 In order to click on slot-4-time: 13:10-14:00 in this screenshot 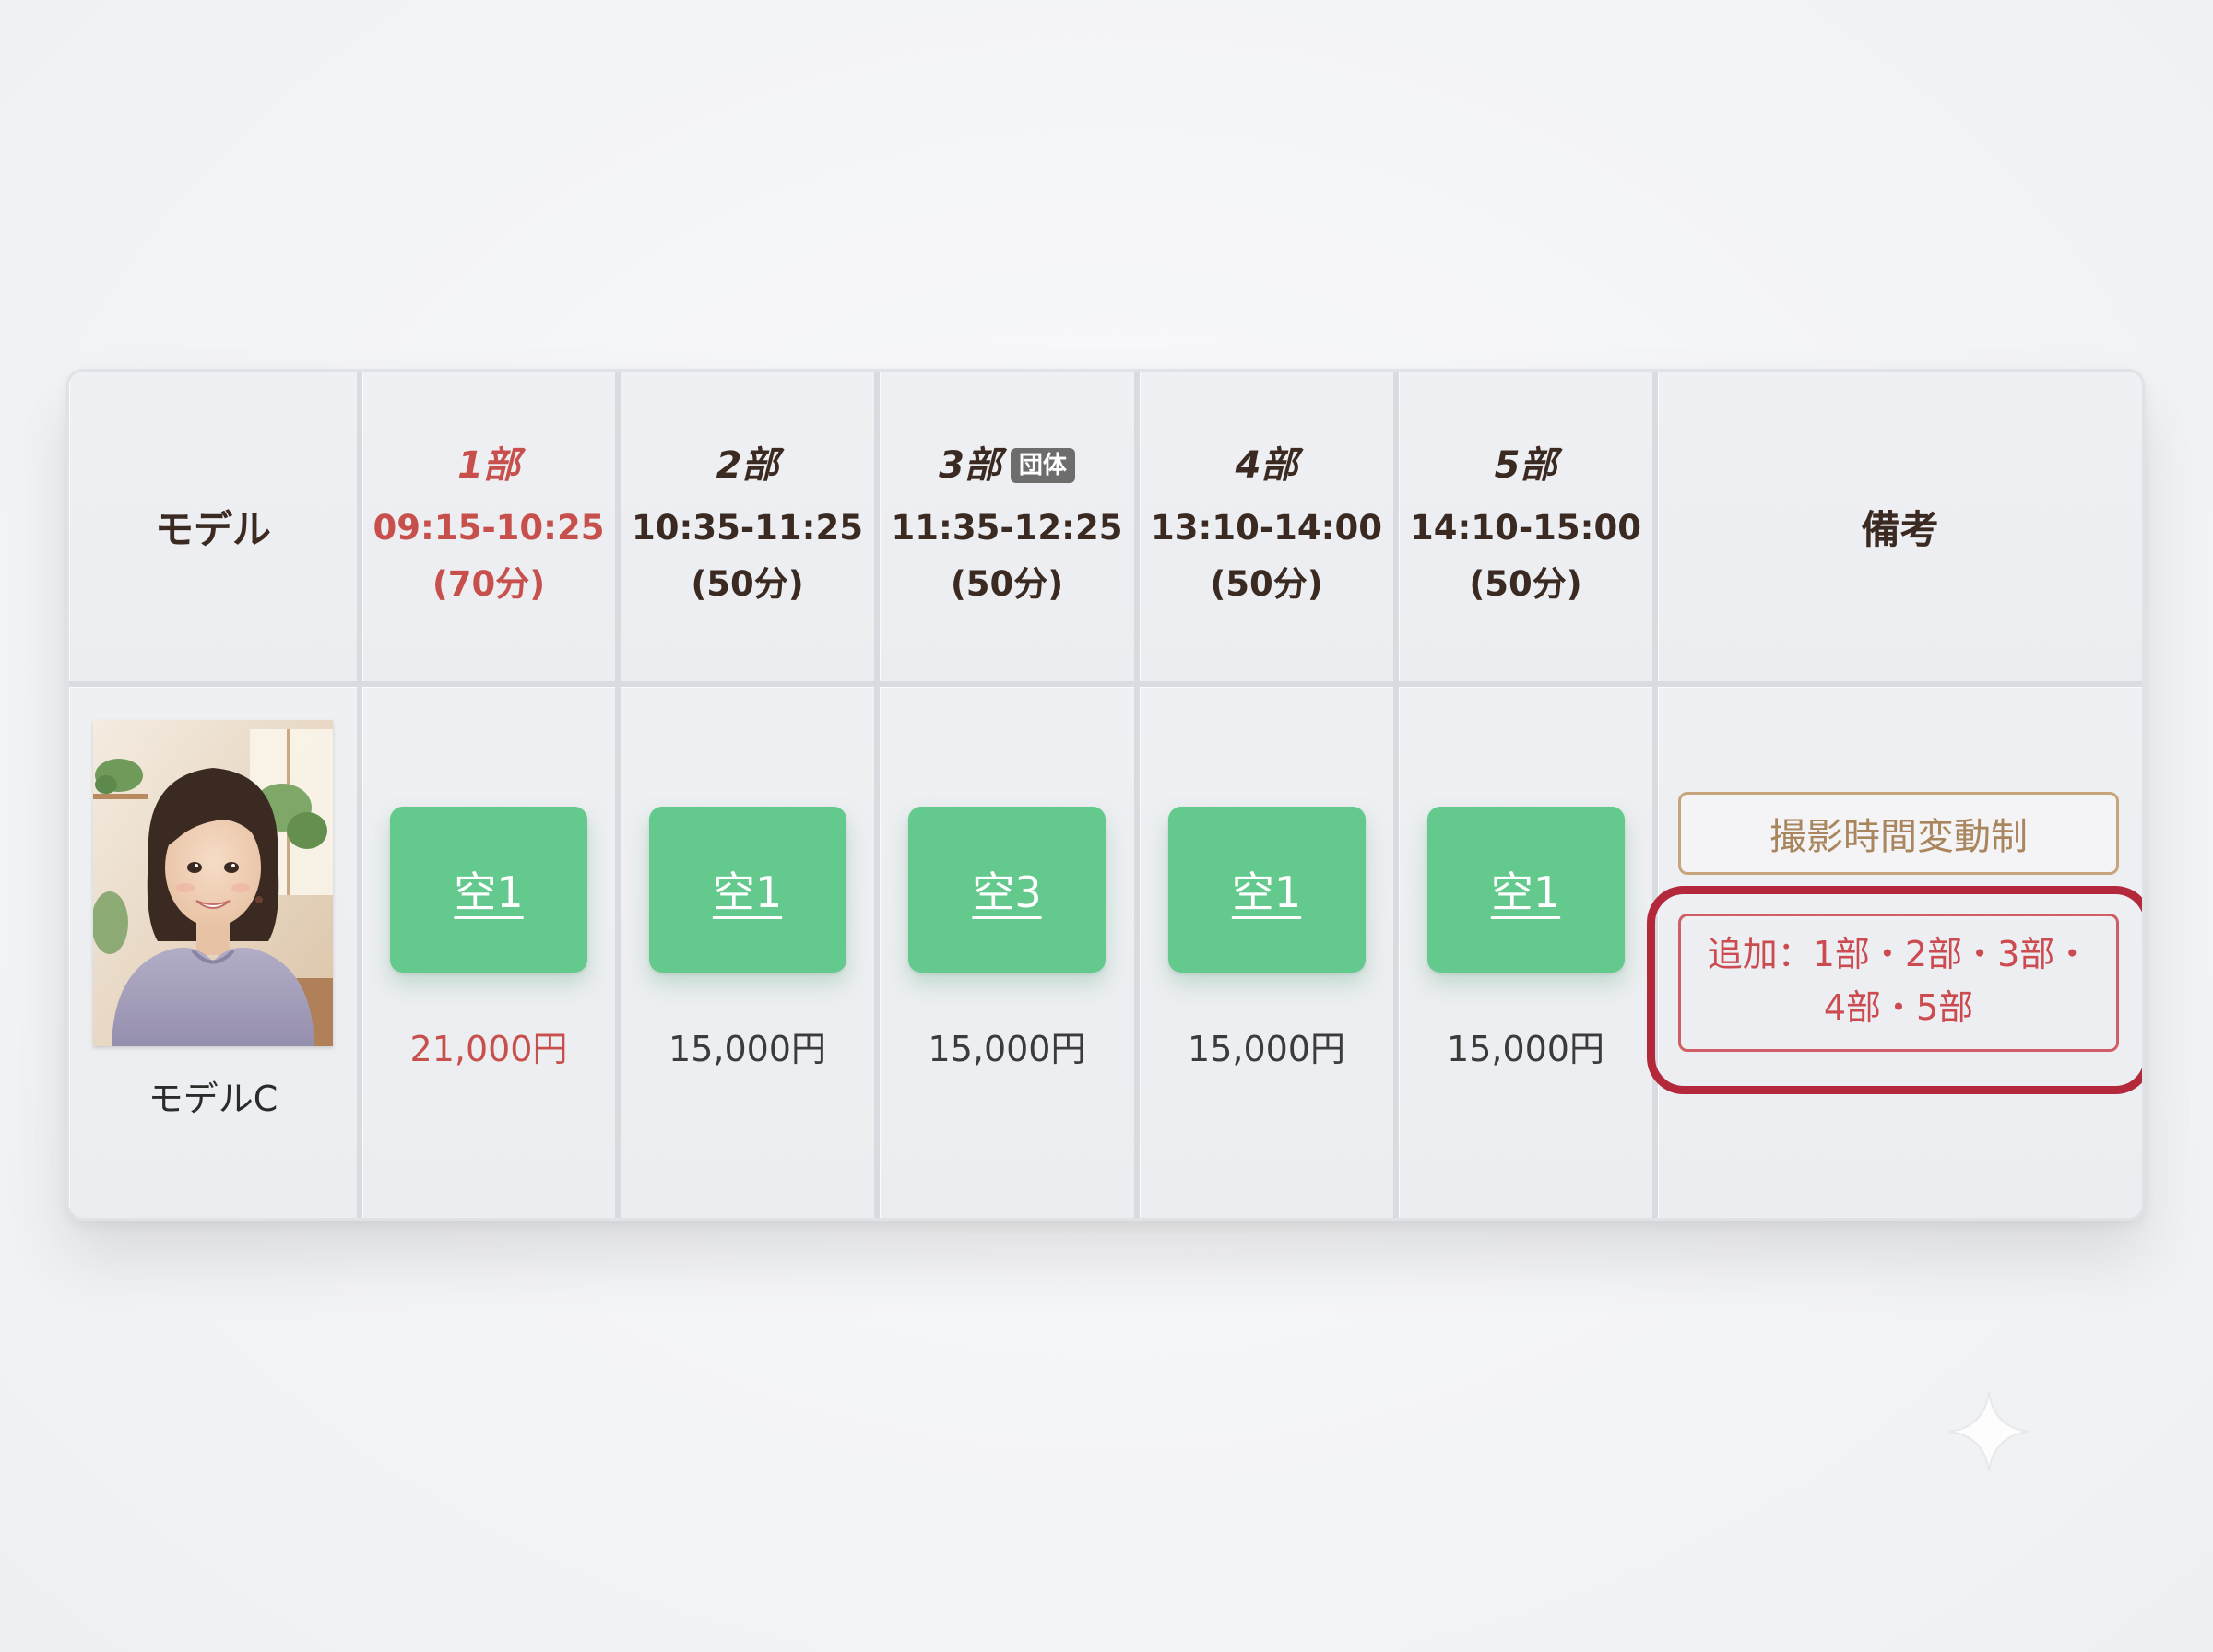, I will do `click(1266, 528)`.